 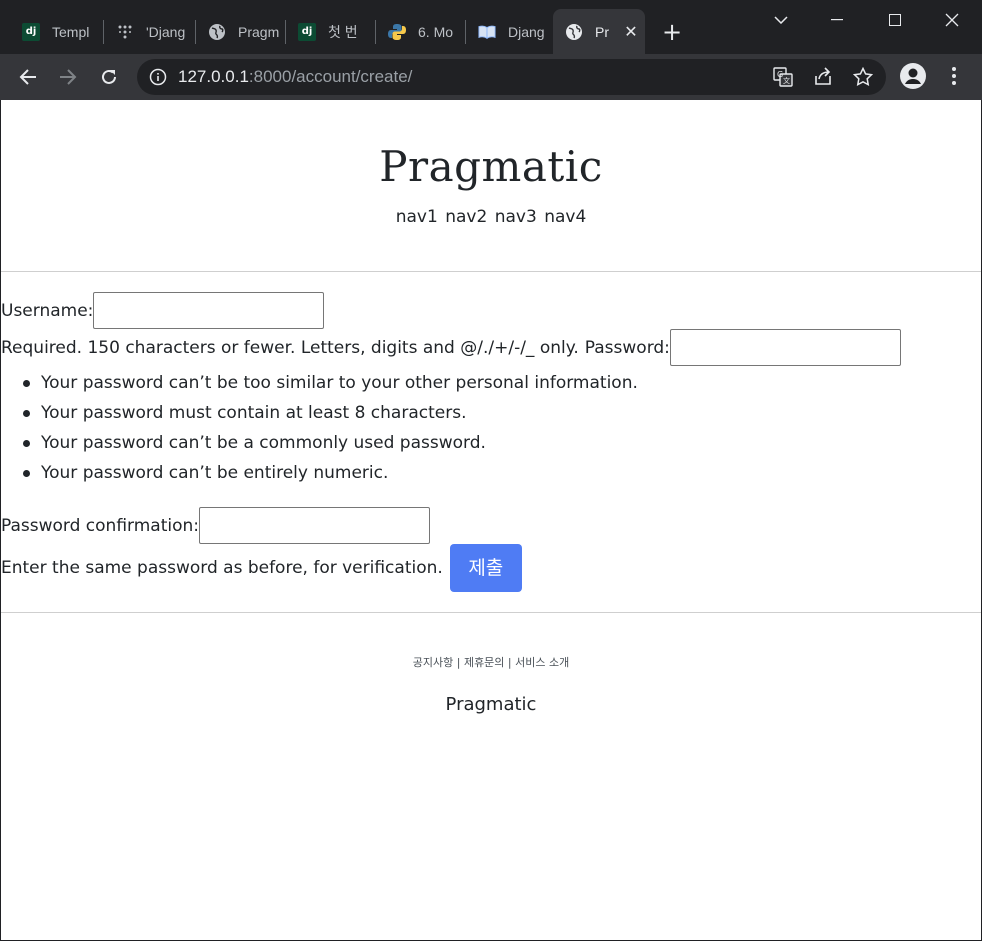 What do you see at coordinates (631, 31) in the screenshot?
I see `tab-close-icon: ✕` at bounding box center [631, 31].